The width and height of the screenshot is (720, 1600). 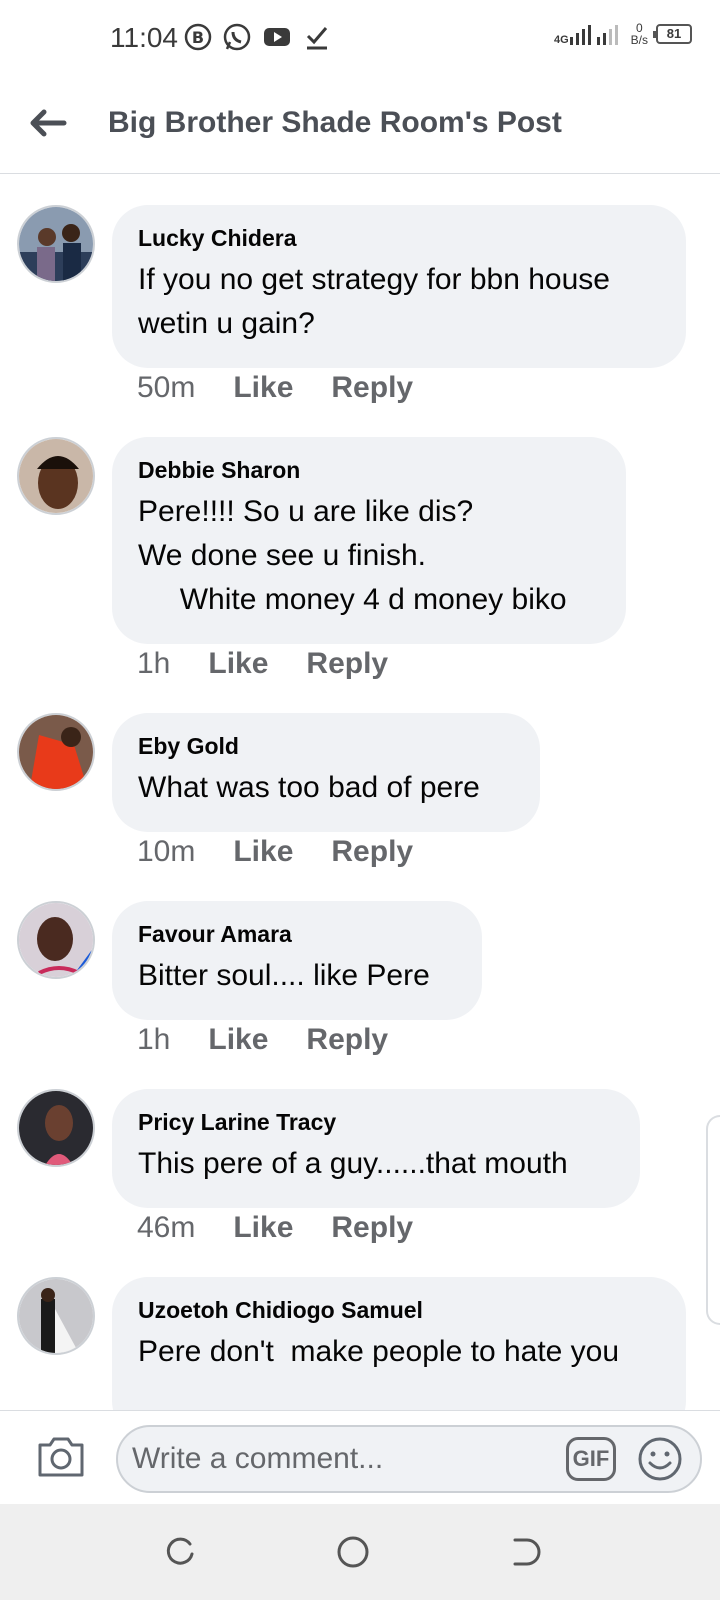 I want to click on comment-author: Debbie Sharon, so click(x=369, y=470).